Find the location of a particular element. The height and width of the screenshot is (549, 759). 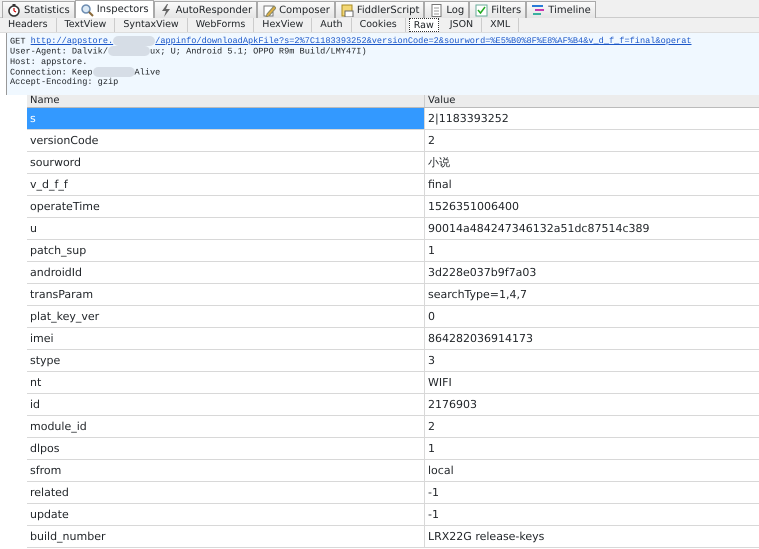

tab: Statistics is located at coordinates (38, 9).